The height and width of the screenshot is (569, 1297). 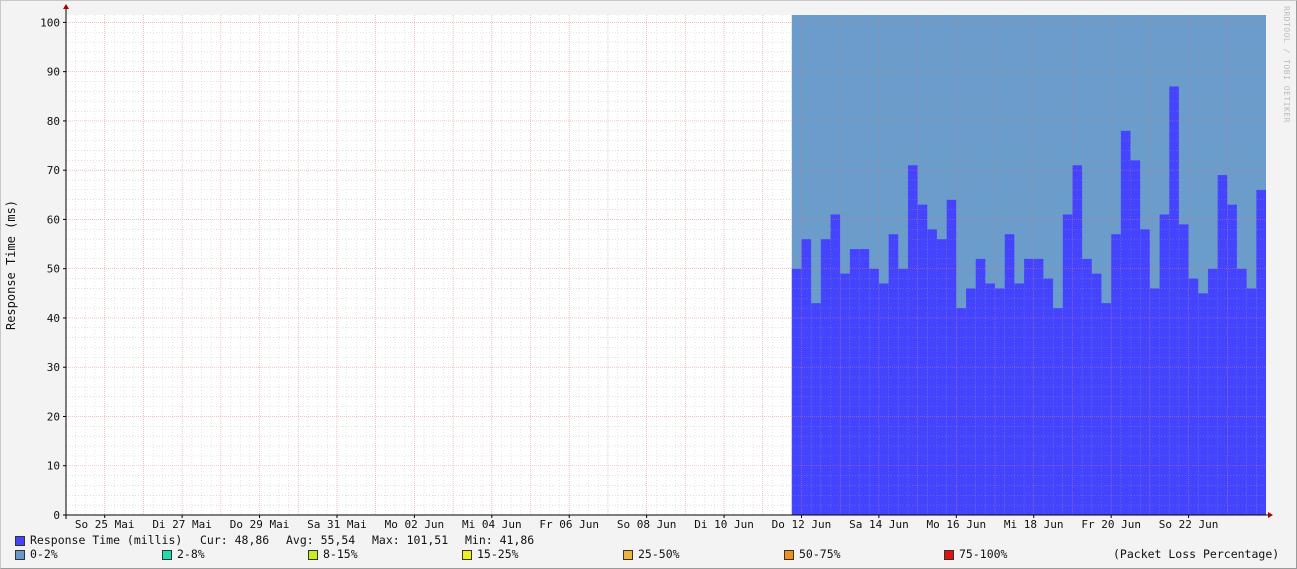 I want to click on x-tick-label: Mo 16 Jun, so click(x=957, y=524).